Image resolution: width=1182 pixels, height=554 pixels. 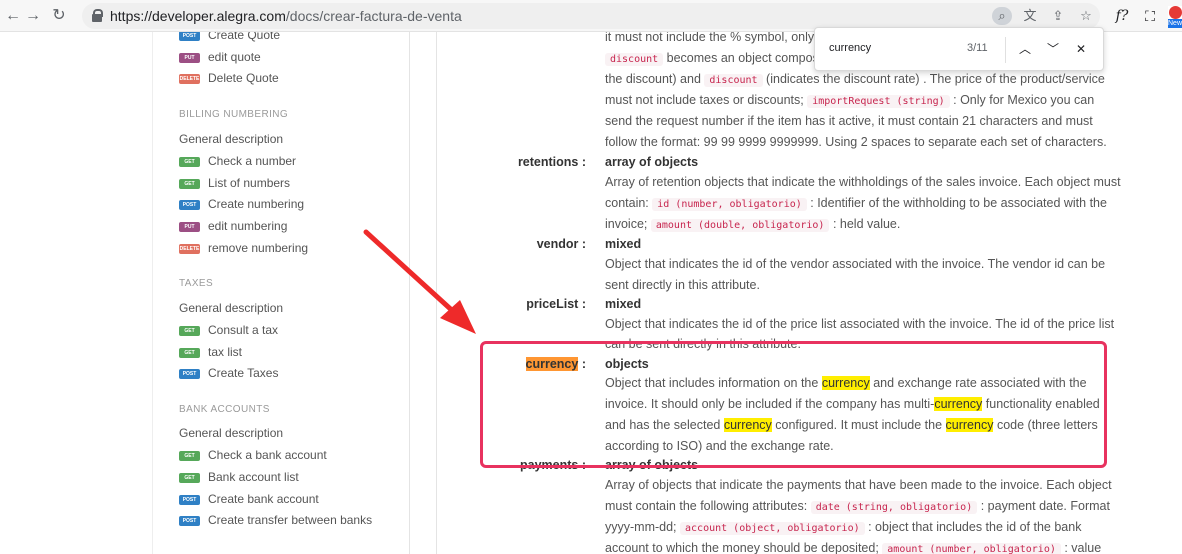 What do you see at coordinates (704, 100) in the screenshot?
I see `doc-text: must not include taxes or discounts;` at bounding box center [704, 100].